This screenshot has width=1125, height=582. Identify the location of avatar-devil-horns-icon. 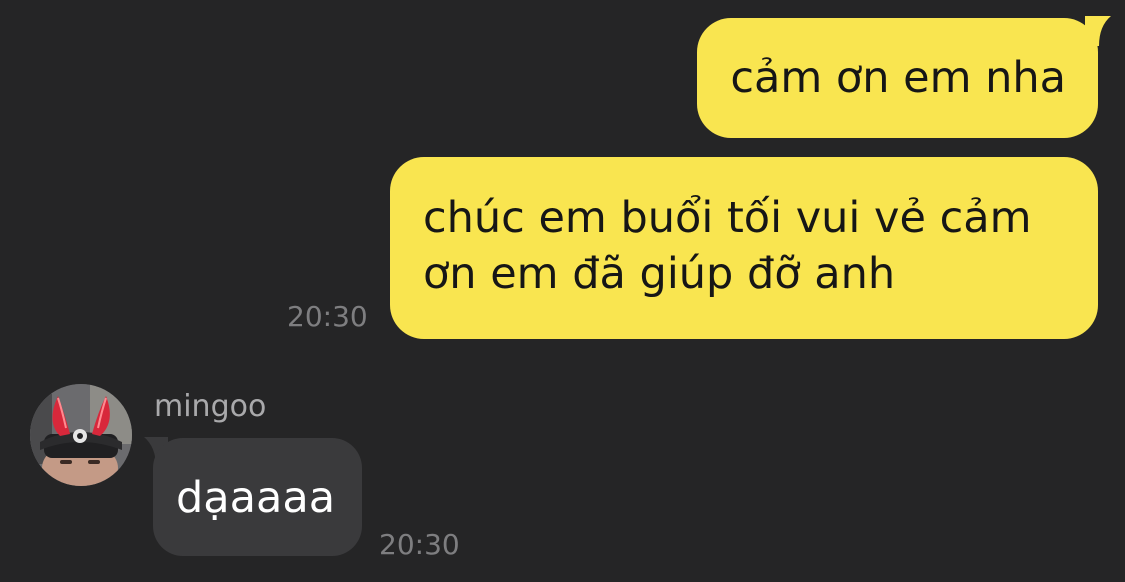
(81, 435).